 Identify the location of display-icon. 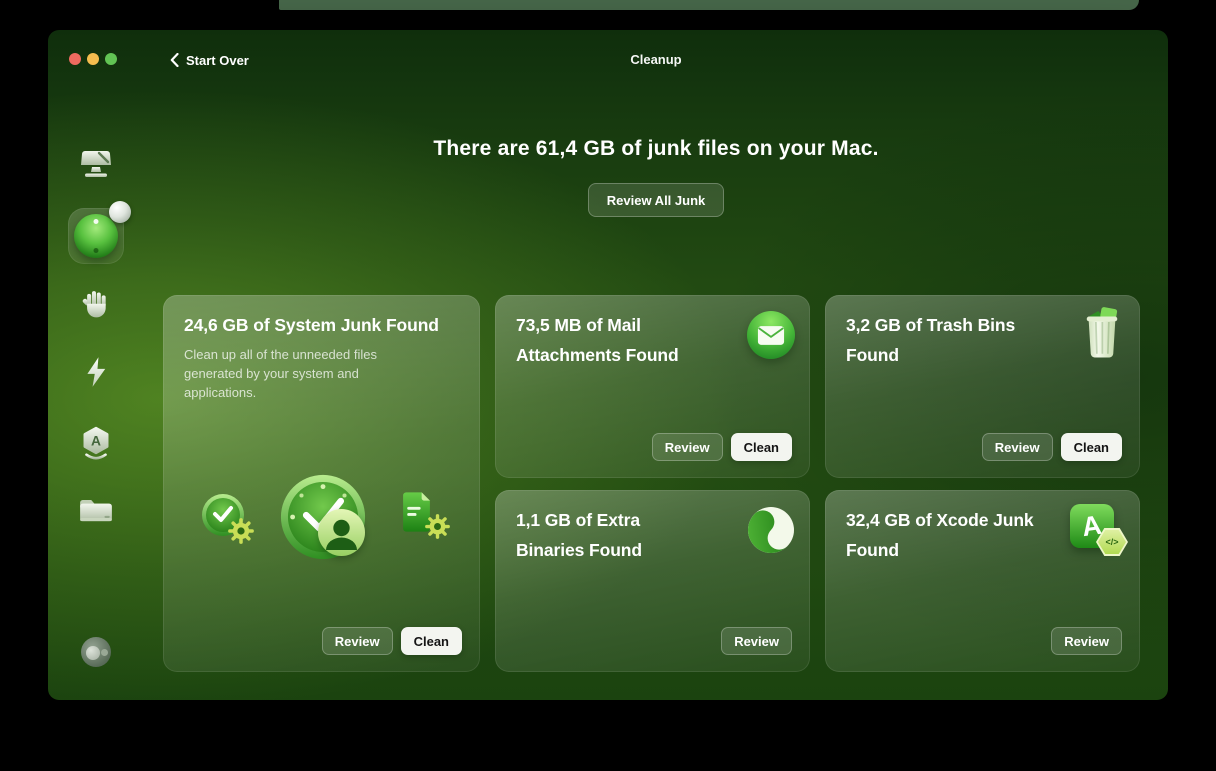
(96, 164).